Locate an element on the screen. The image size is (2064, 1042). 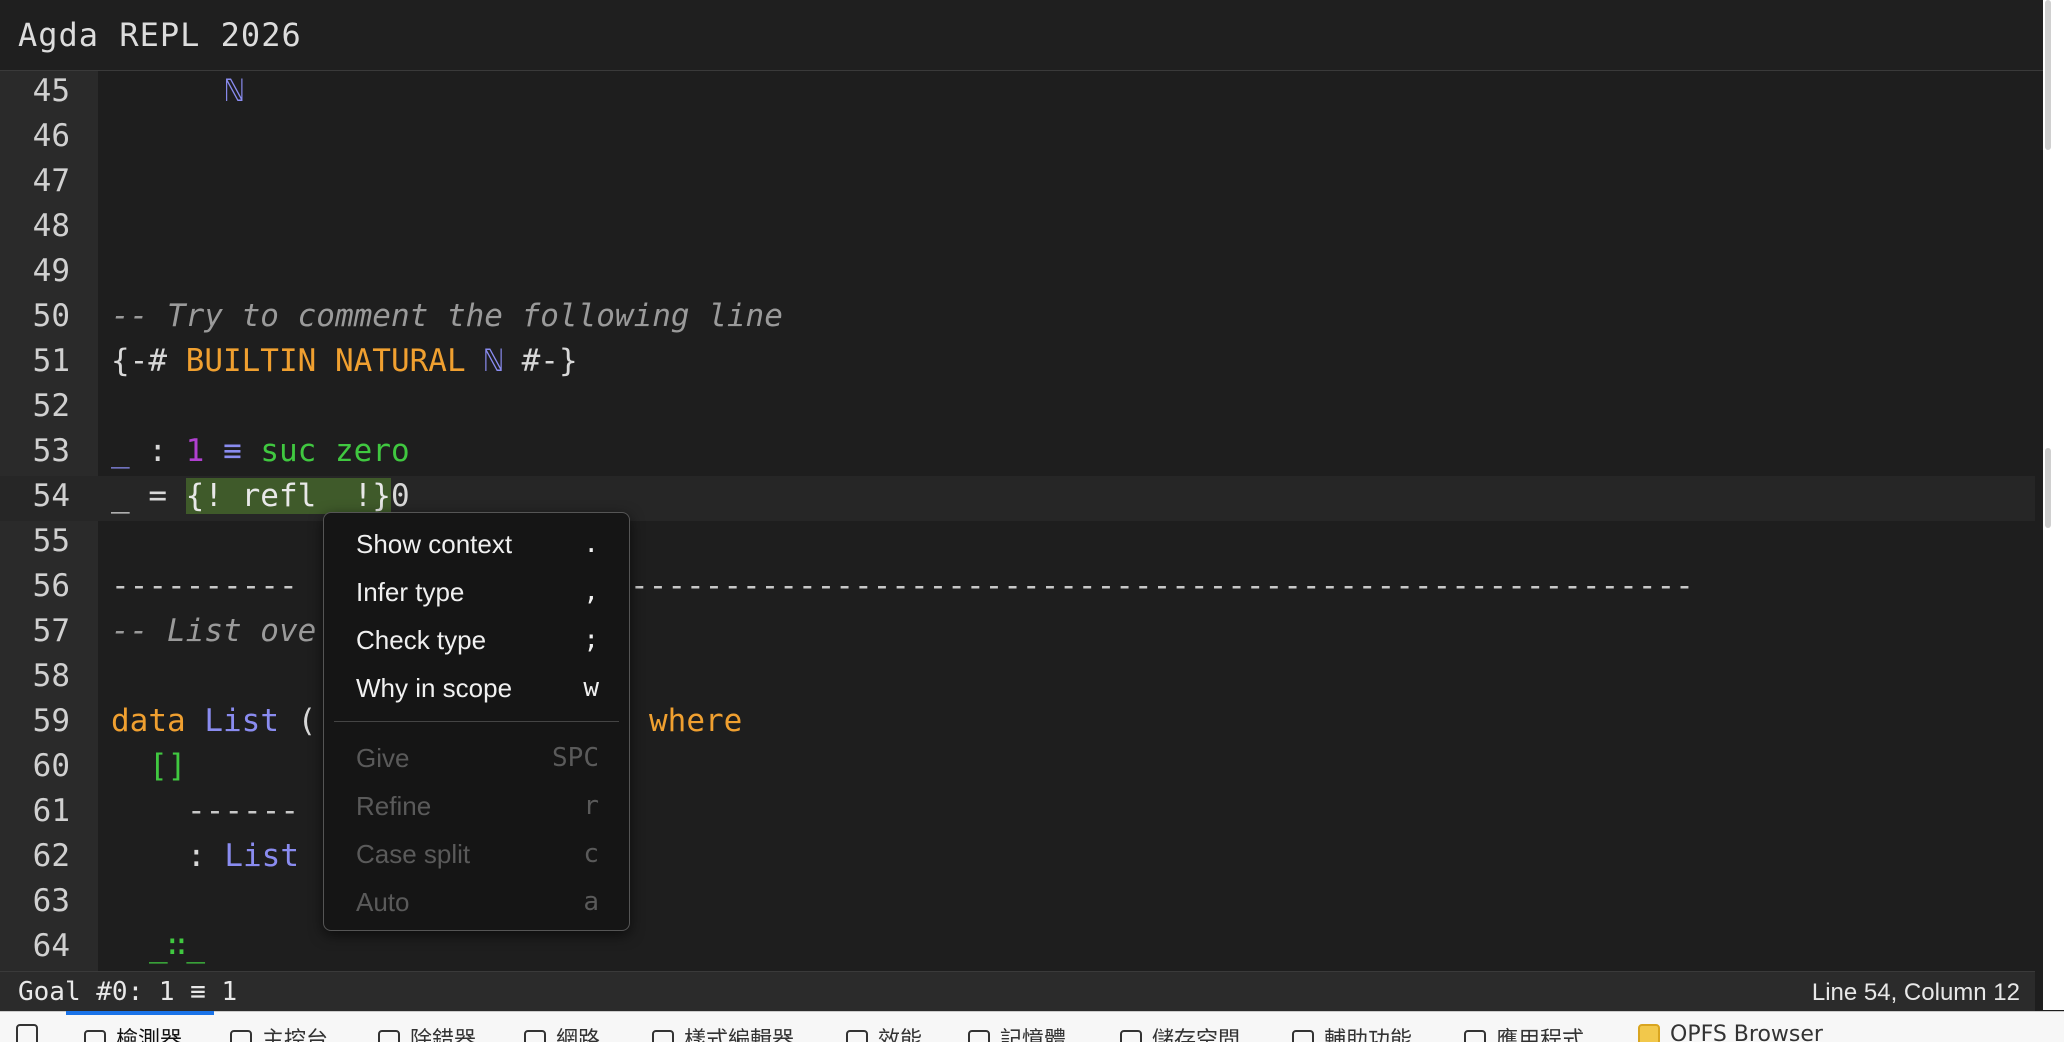
code-line-59: 59 data List ( where is located at coordinates (1017, 723).